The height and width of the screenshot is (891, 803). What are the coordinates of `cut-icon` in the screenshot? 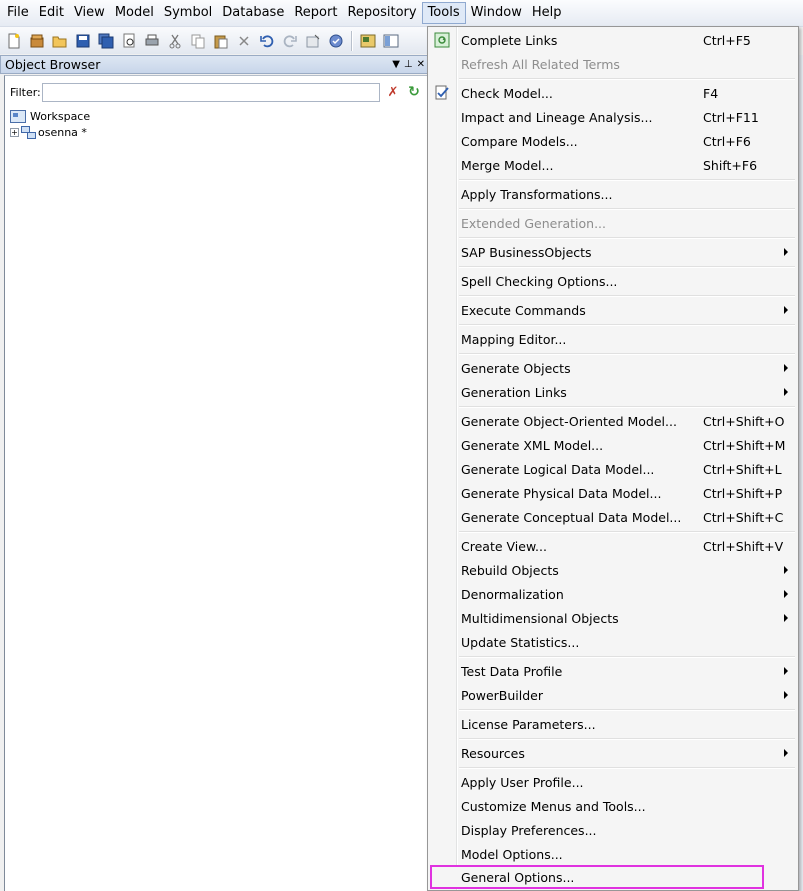 It's located at (175, 41).